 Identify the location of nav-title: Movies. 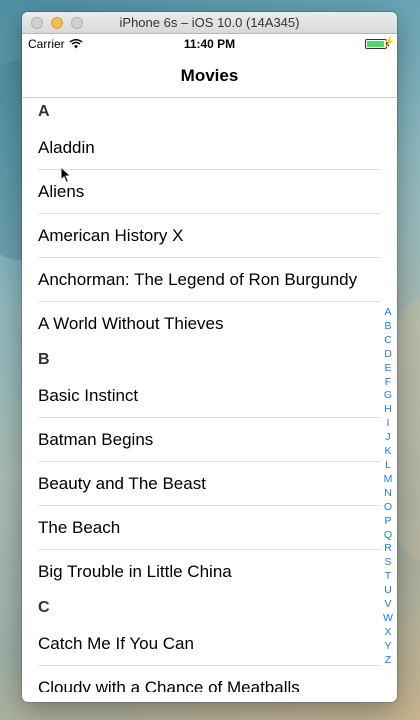
(209, 75).